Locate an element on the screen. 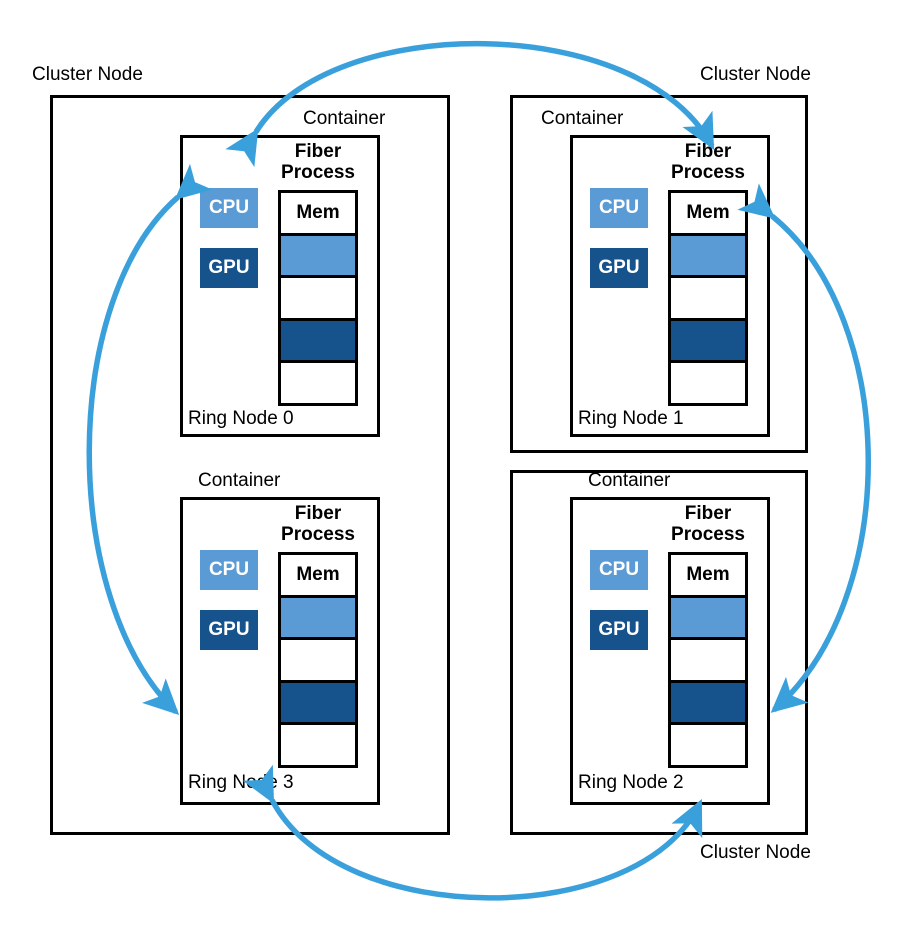 This screenshot has width=924, height=930. memory-column-ring-node-1: Mem is located at coordinates (708, 298).